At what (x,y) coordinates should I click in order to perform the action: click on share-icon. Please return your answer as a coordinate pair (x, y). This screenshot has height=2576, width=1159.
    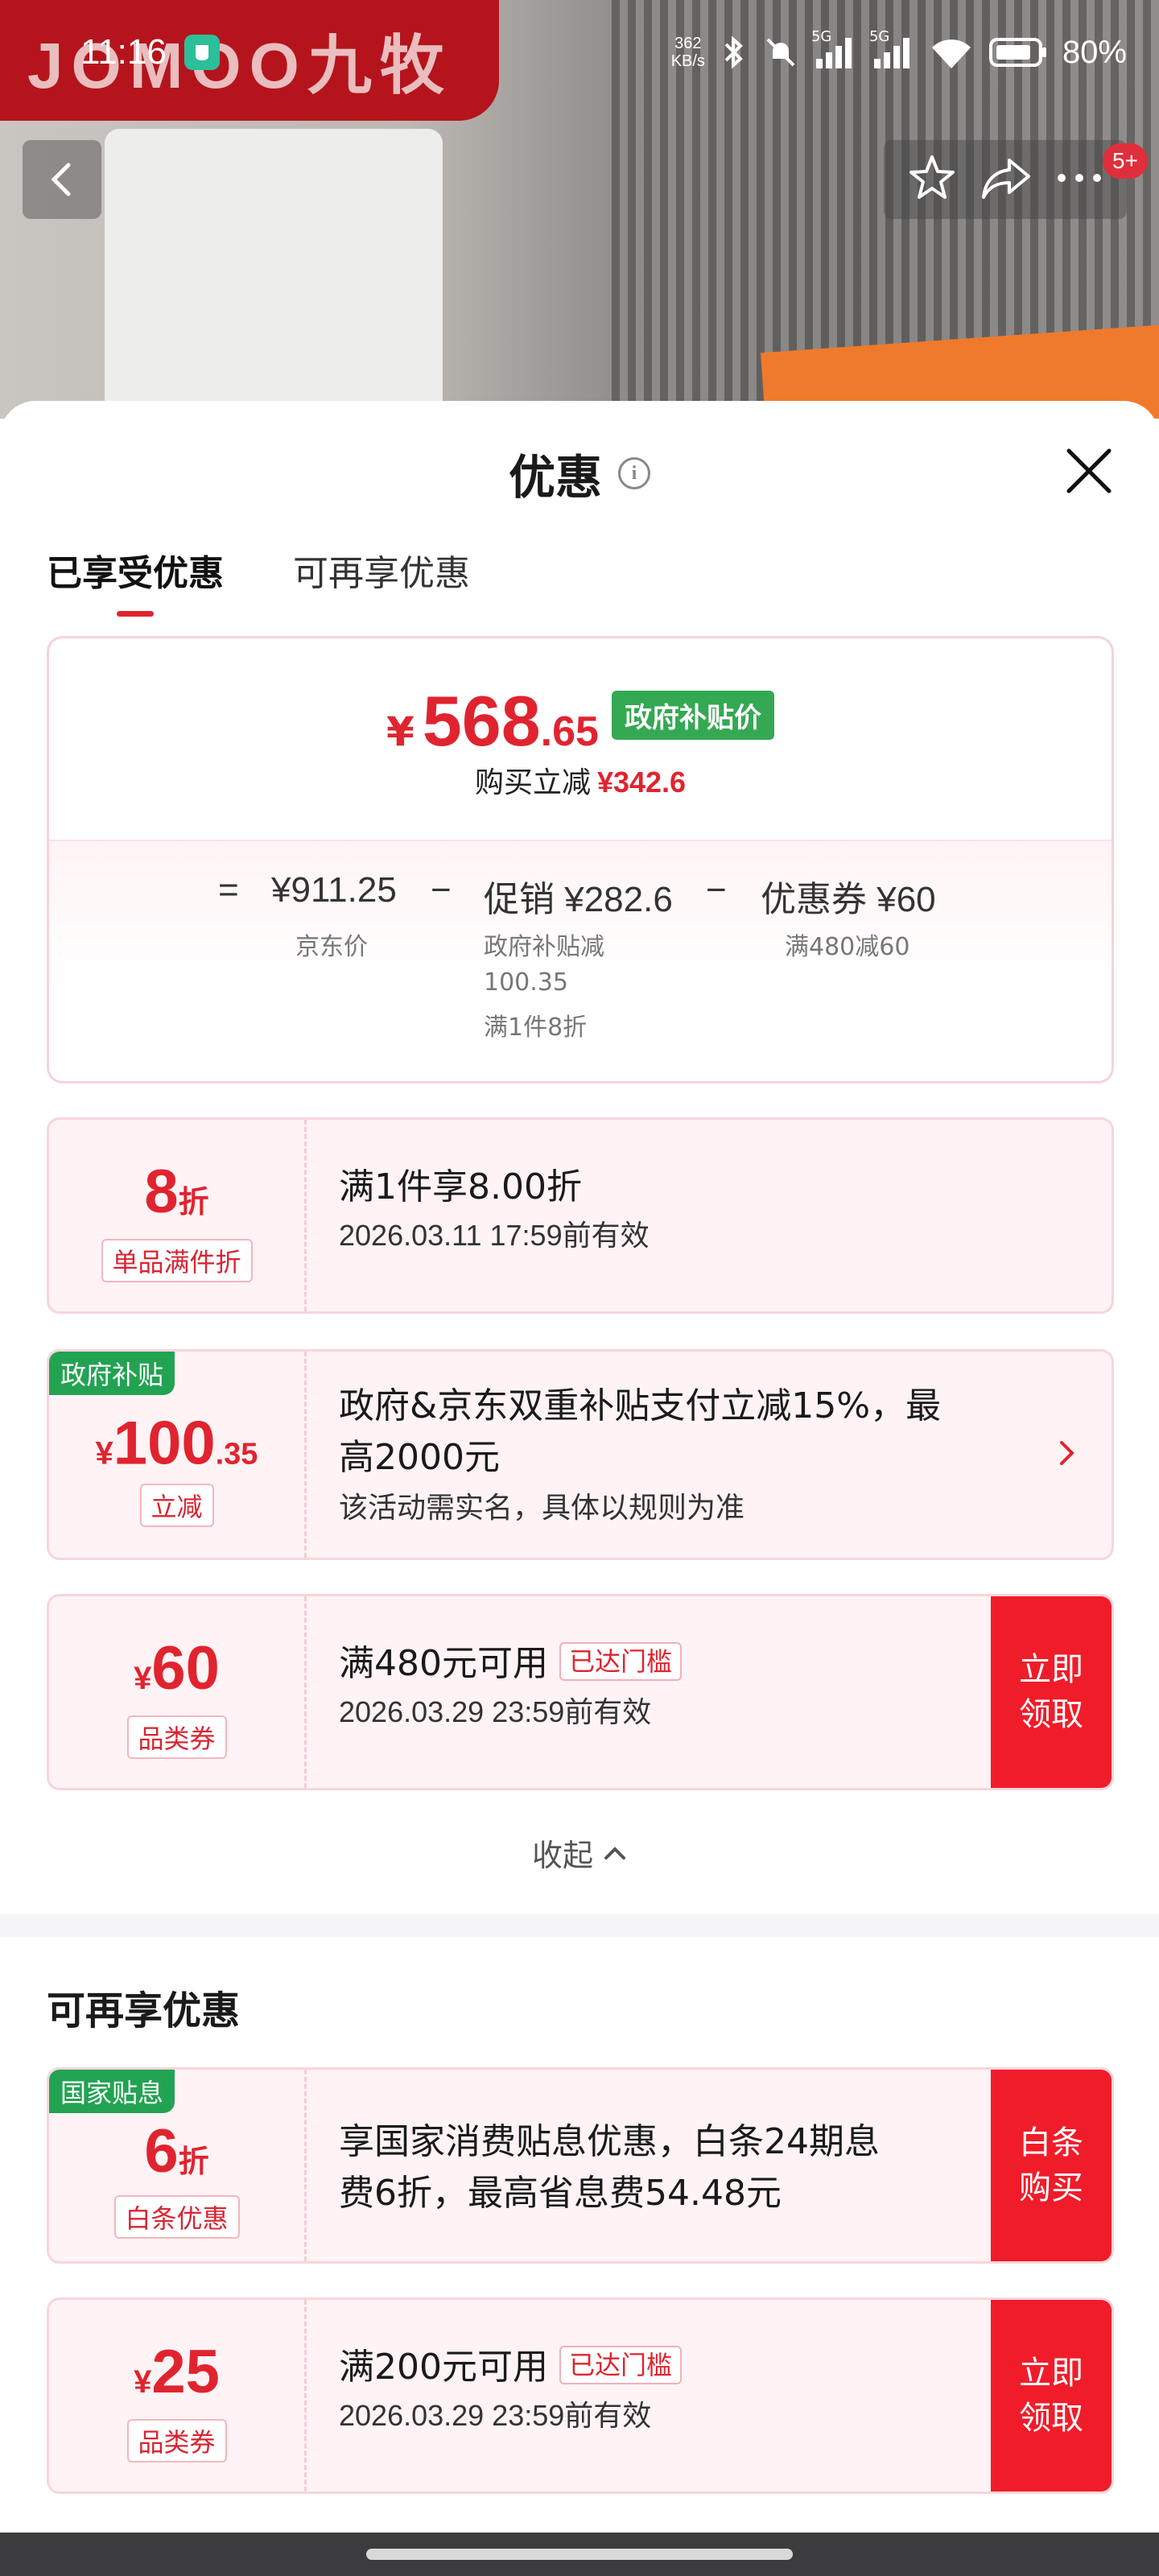
    Looking at the image, I should click on (1005, 179).